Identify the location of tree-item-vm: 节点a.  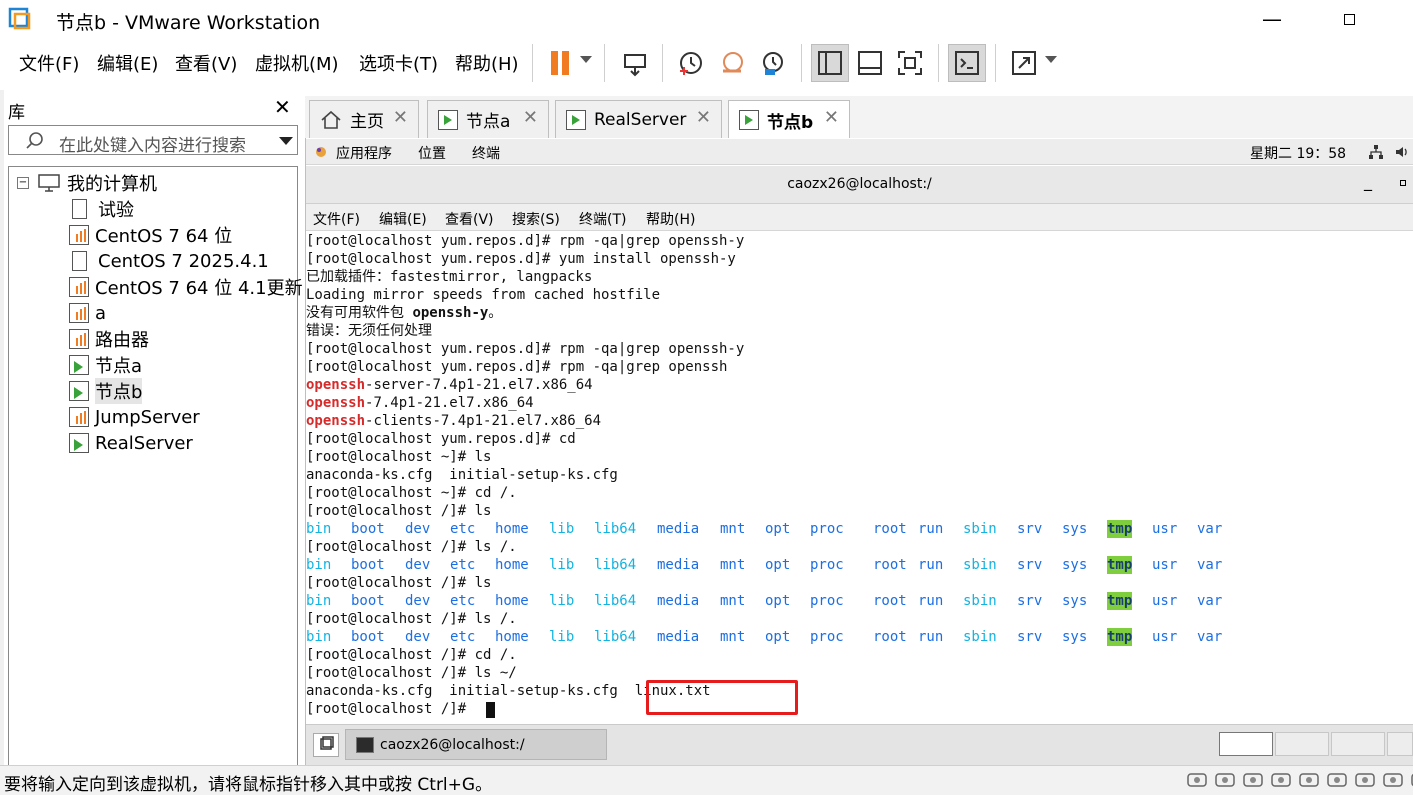
(105, 365).